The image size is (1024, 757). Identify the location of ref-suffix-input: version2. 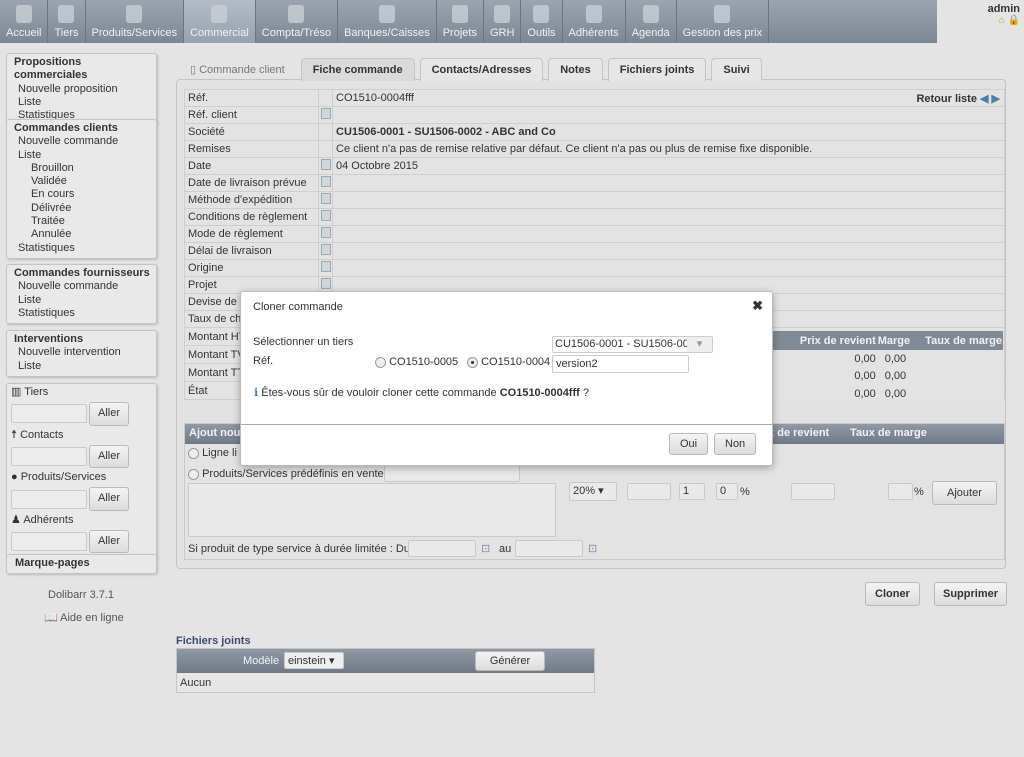
(620, 364).